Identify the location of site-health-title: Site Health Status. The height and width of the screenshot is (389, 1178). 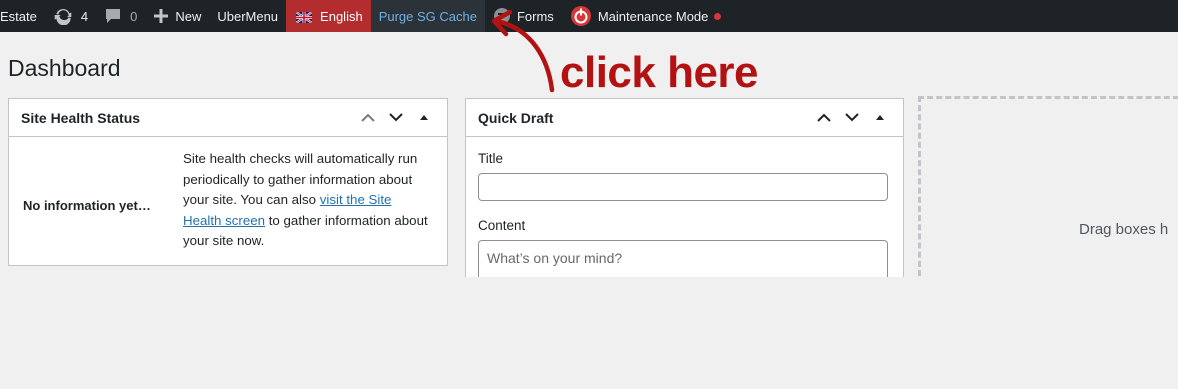
(81, 117).